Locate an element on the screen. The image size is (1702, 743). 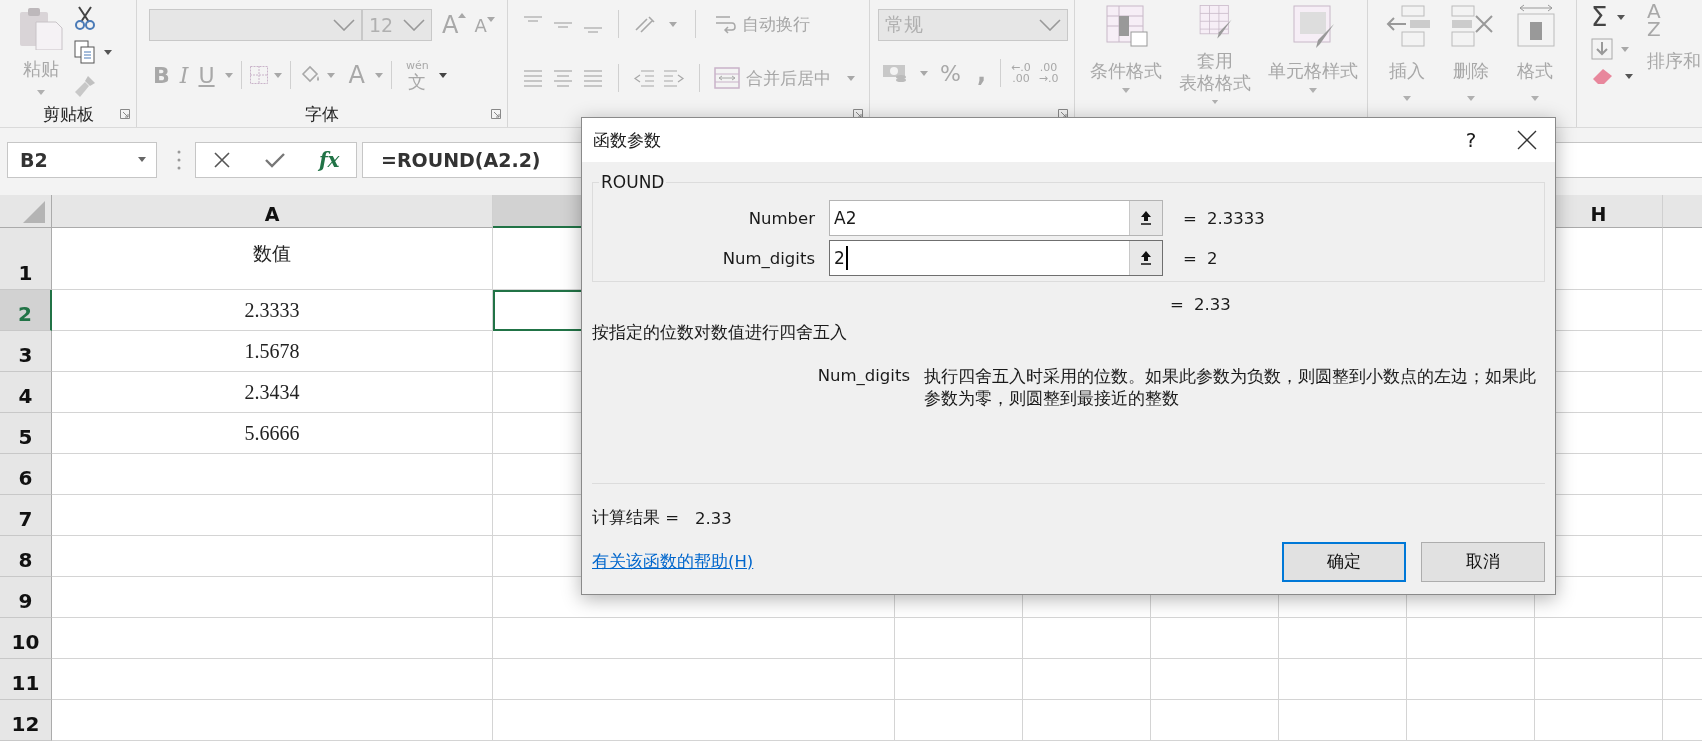
align-center-icon is located at coordinates (563, 78).